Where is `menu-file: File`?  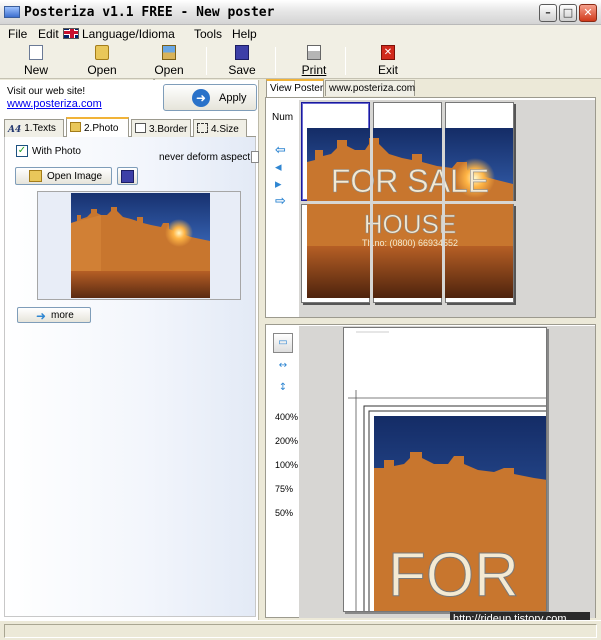
menu-file: File is located at coordinates (17, 34).